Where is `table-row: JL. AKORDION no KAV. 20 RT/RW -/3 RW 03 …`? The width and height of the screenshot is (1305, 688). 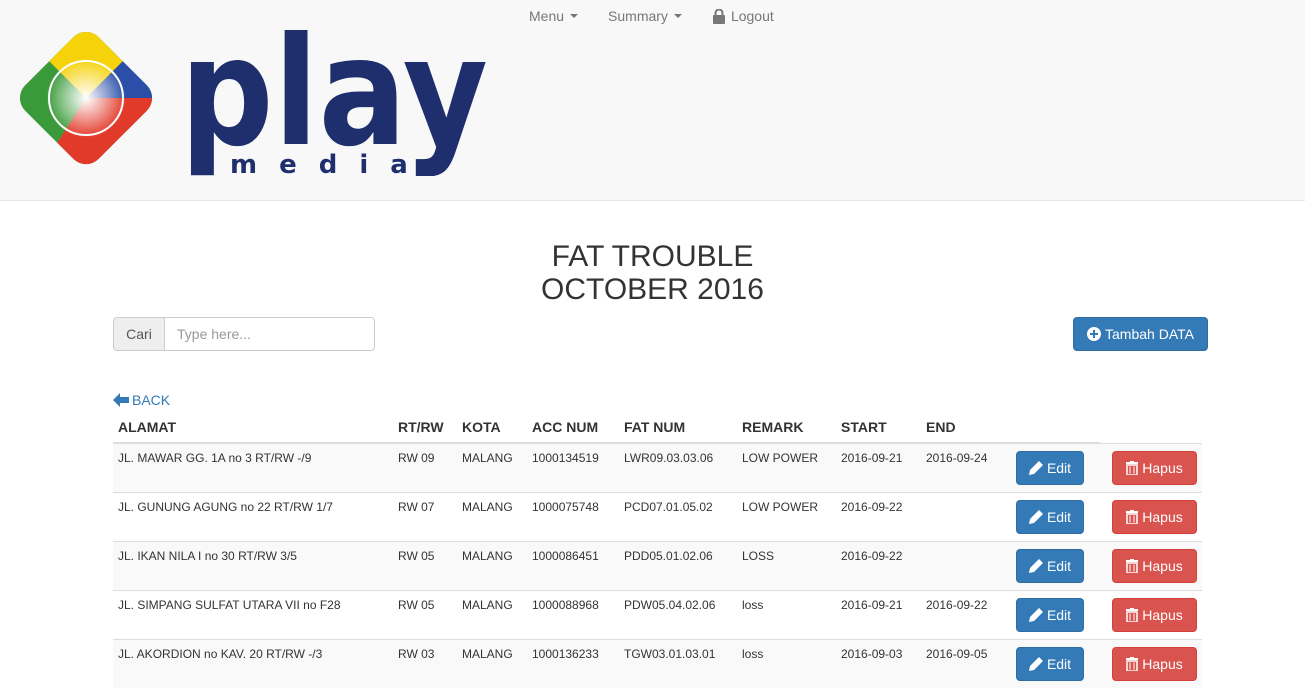
table-row: JL. AKORDION no KAV. 20 RT/RW -/3 RW 03 … is located at coordinates (657, 664).